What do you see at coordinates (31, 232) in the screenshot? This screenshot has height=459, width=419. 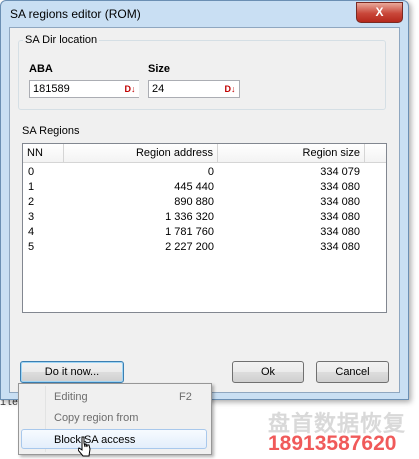 I see `cell-nn: 4` at bounding box center [31, 232].